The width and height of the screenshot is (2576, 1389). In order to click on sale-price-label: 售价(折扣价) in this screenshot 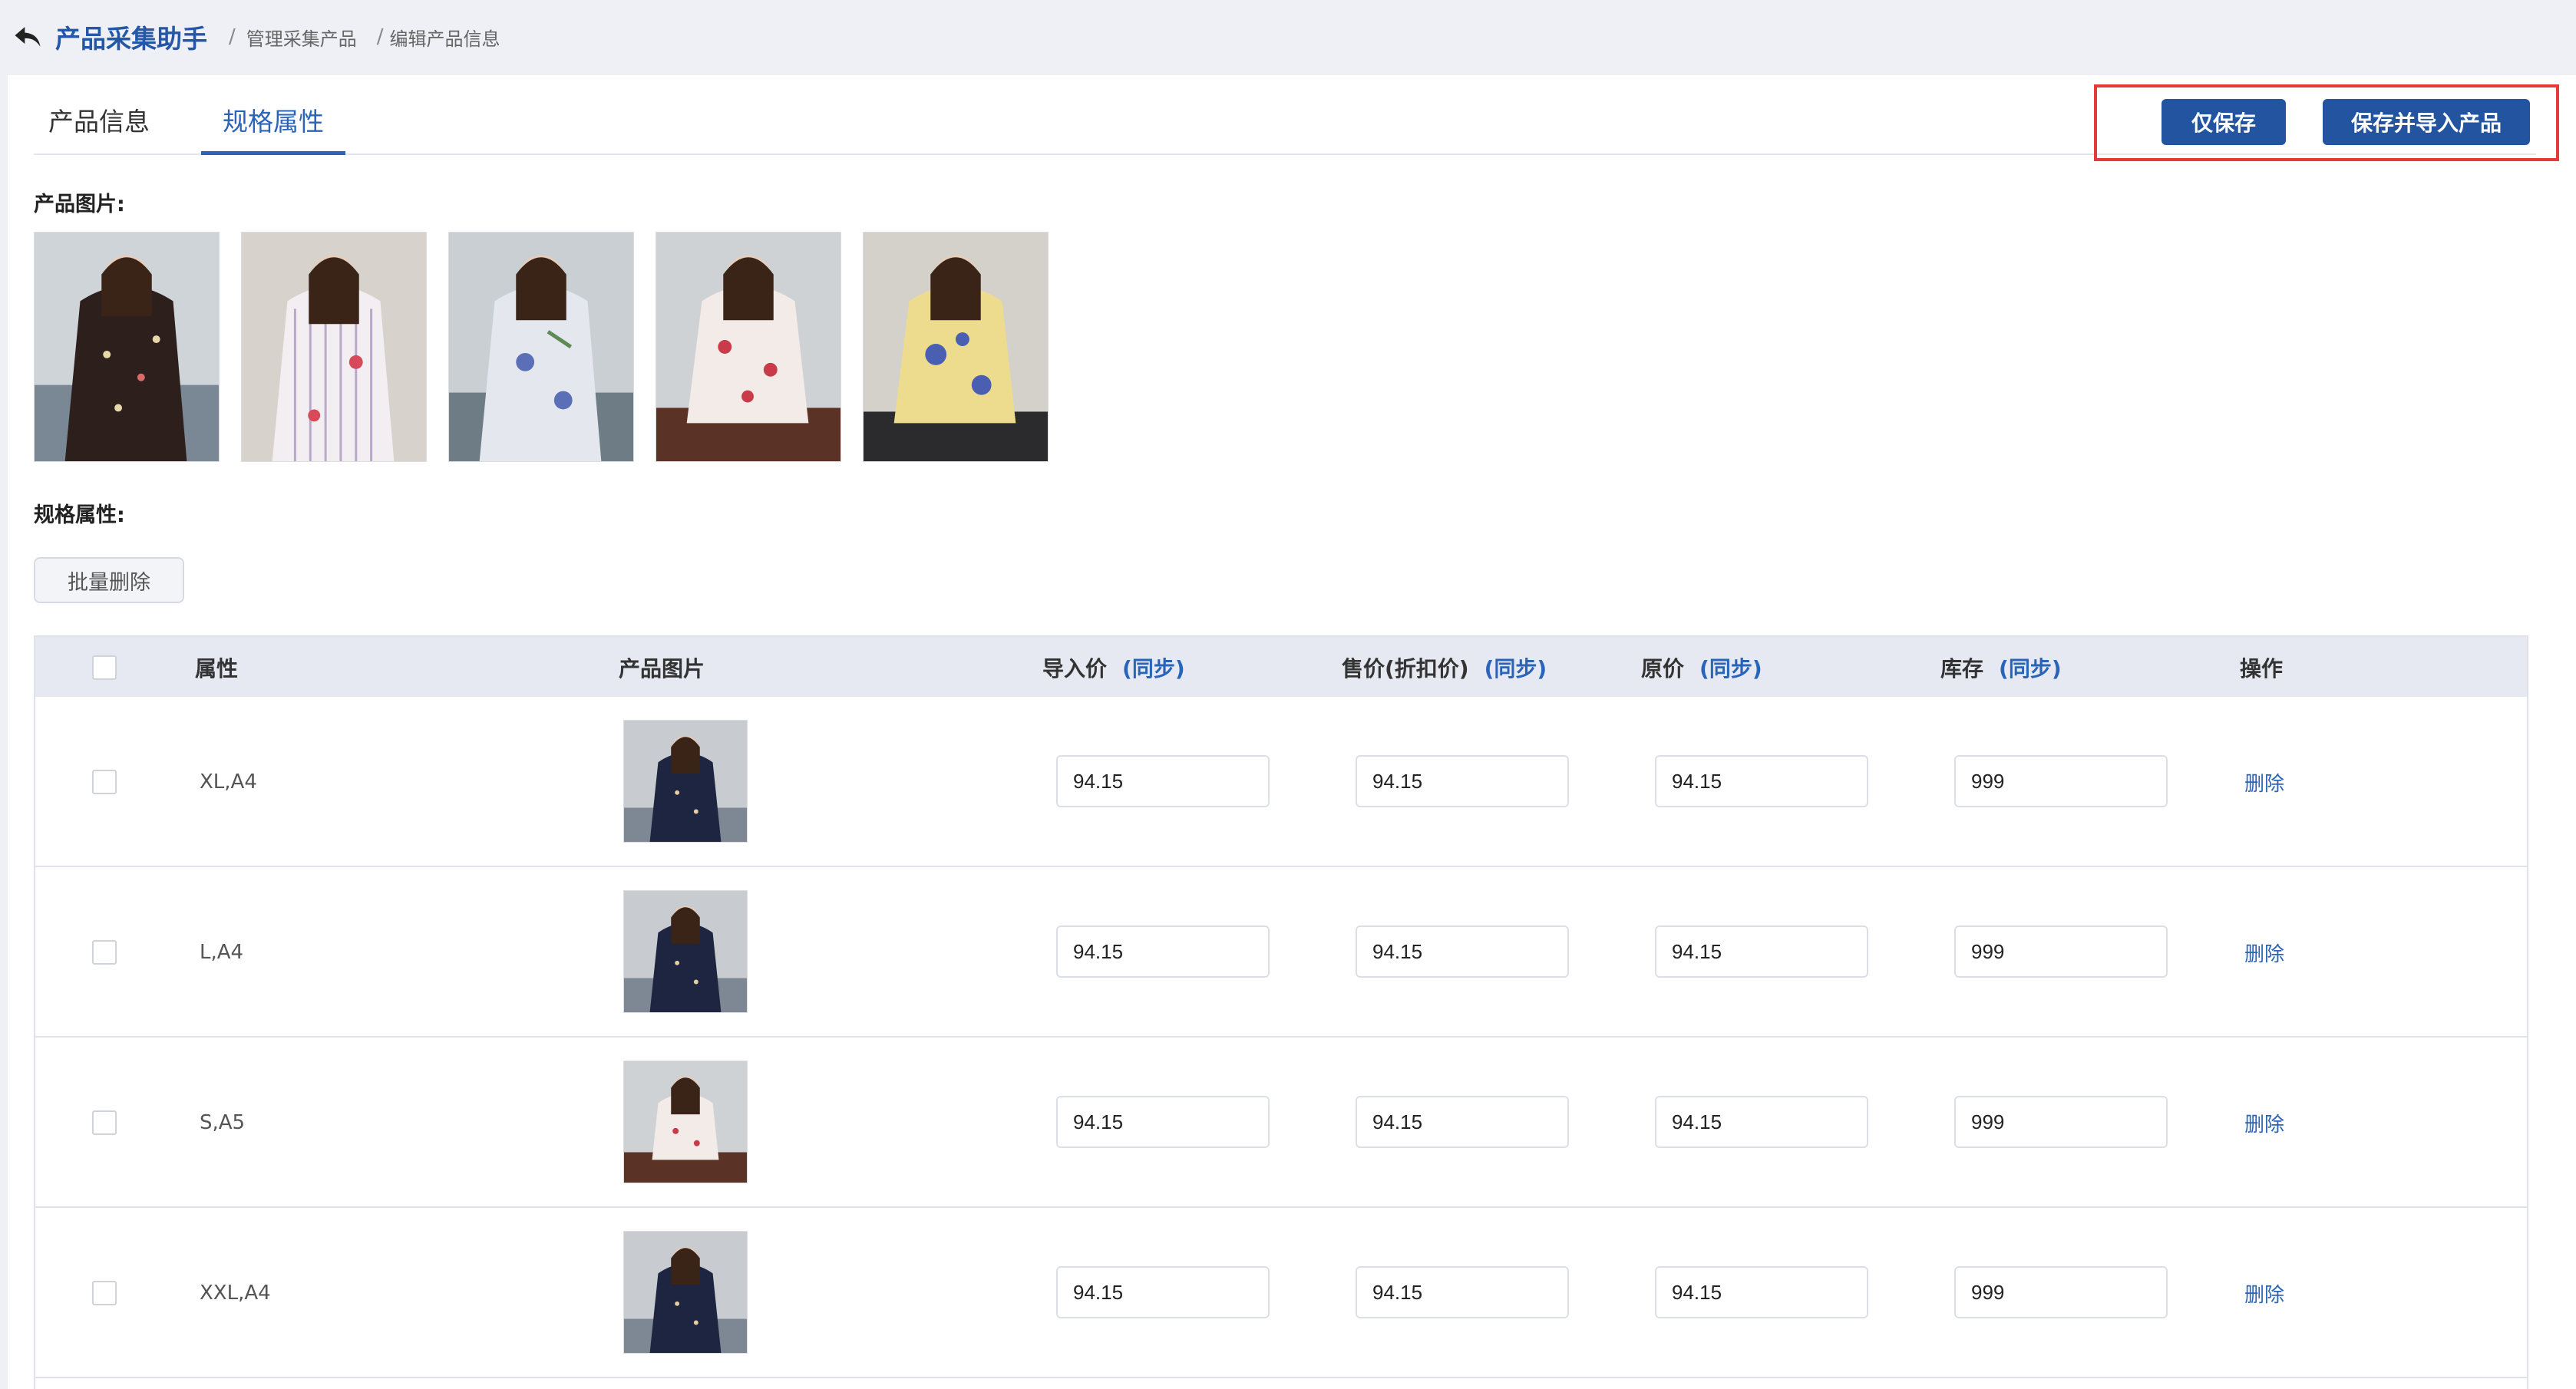, I will do `click(1405, 668)`.